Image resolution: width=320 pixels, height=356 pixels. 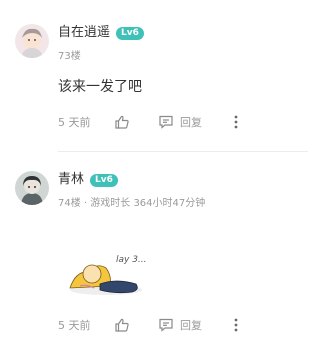 What do you see at coordinates (71, 180) in the screenshot?
I see `username: 青林` at bounding box center [71, 180].